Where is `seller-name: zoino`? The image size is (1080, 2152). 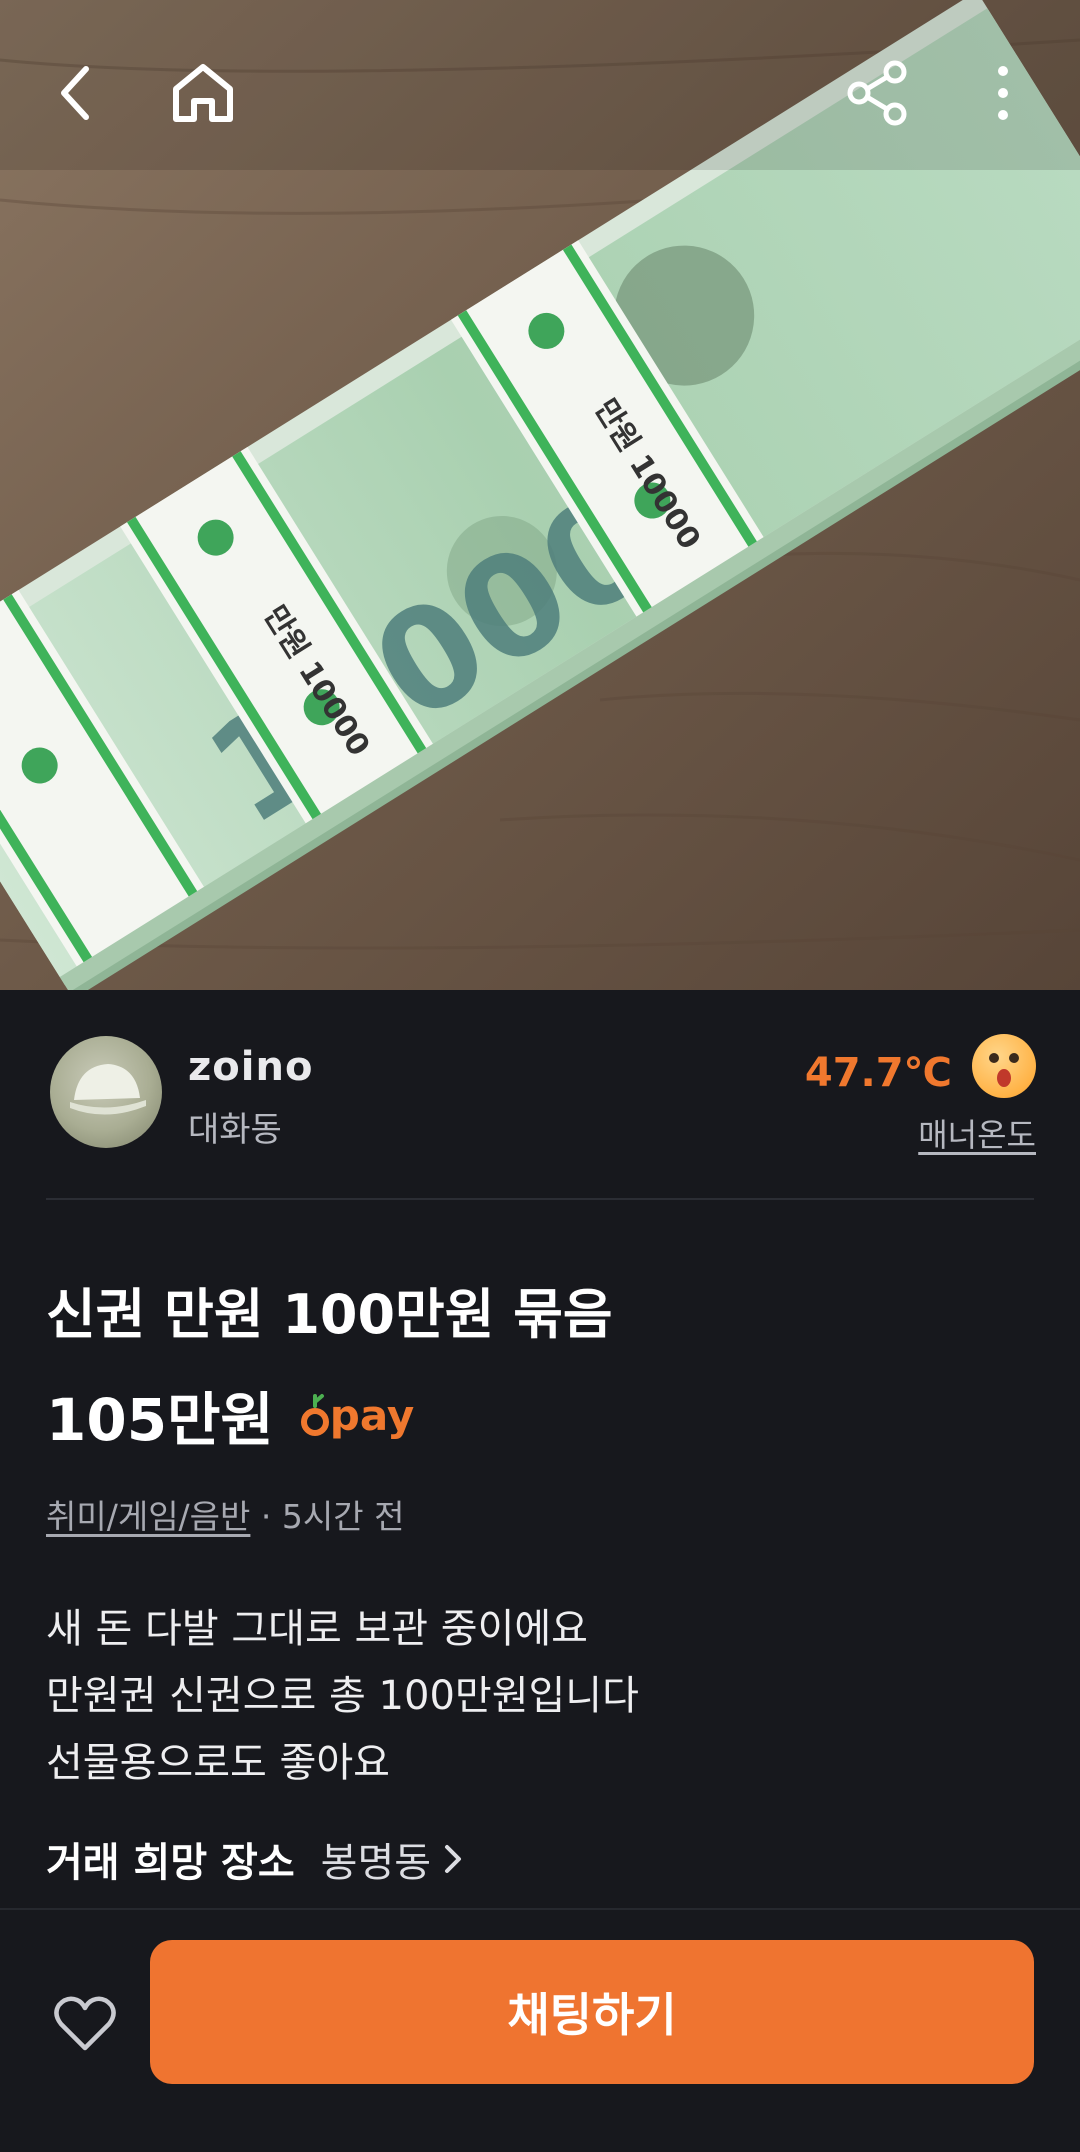 seller-name: zoino is located at coordinates (251, 1067).